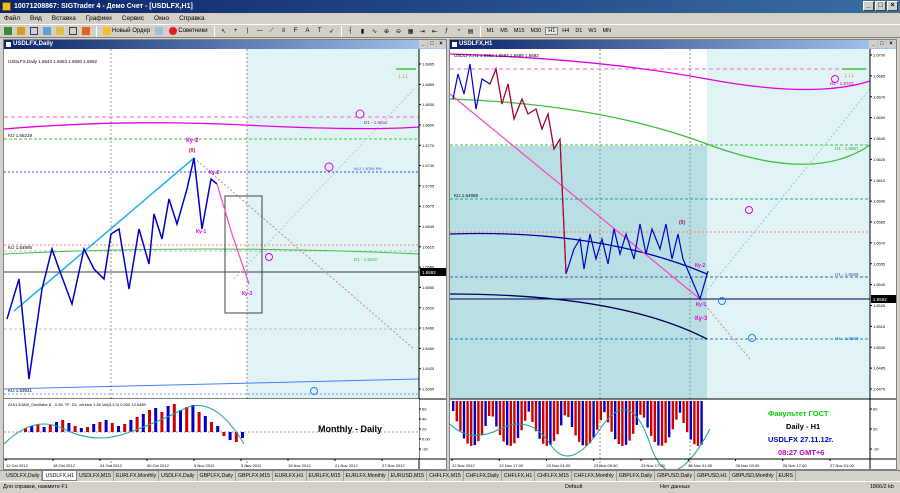 This screenshot has height=493, width=900. I want to click on chart-titlebar: USDLFX,H1 _ □ ×, so click(673, 44).